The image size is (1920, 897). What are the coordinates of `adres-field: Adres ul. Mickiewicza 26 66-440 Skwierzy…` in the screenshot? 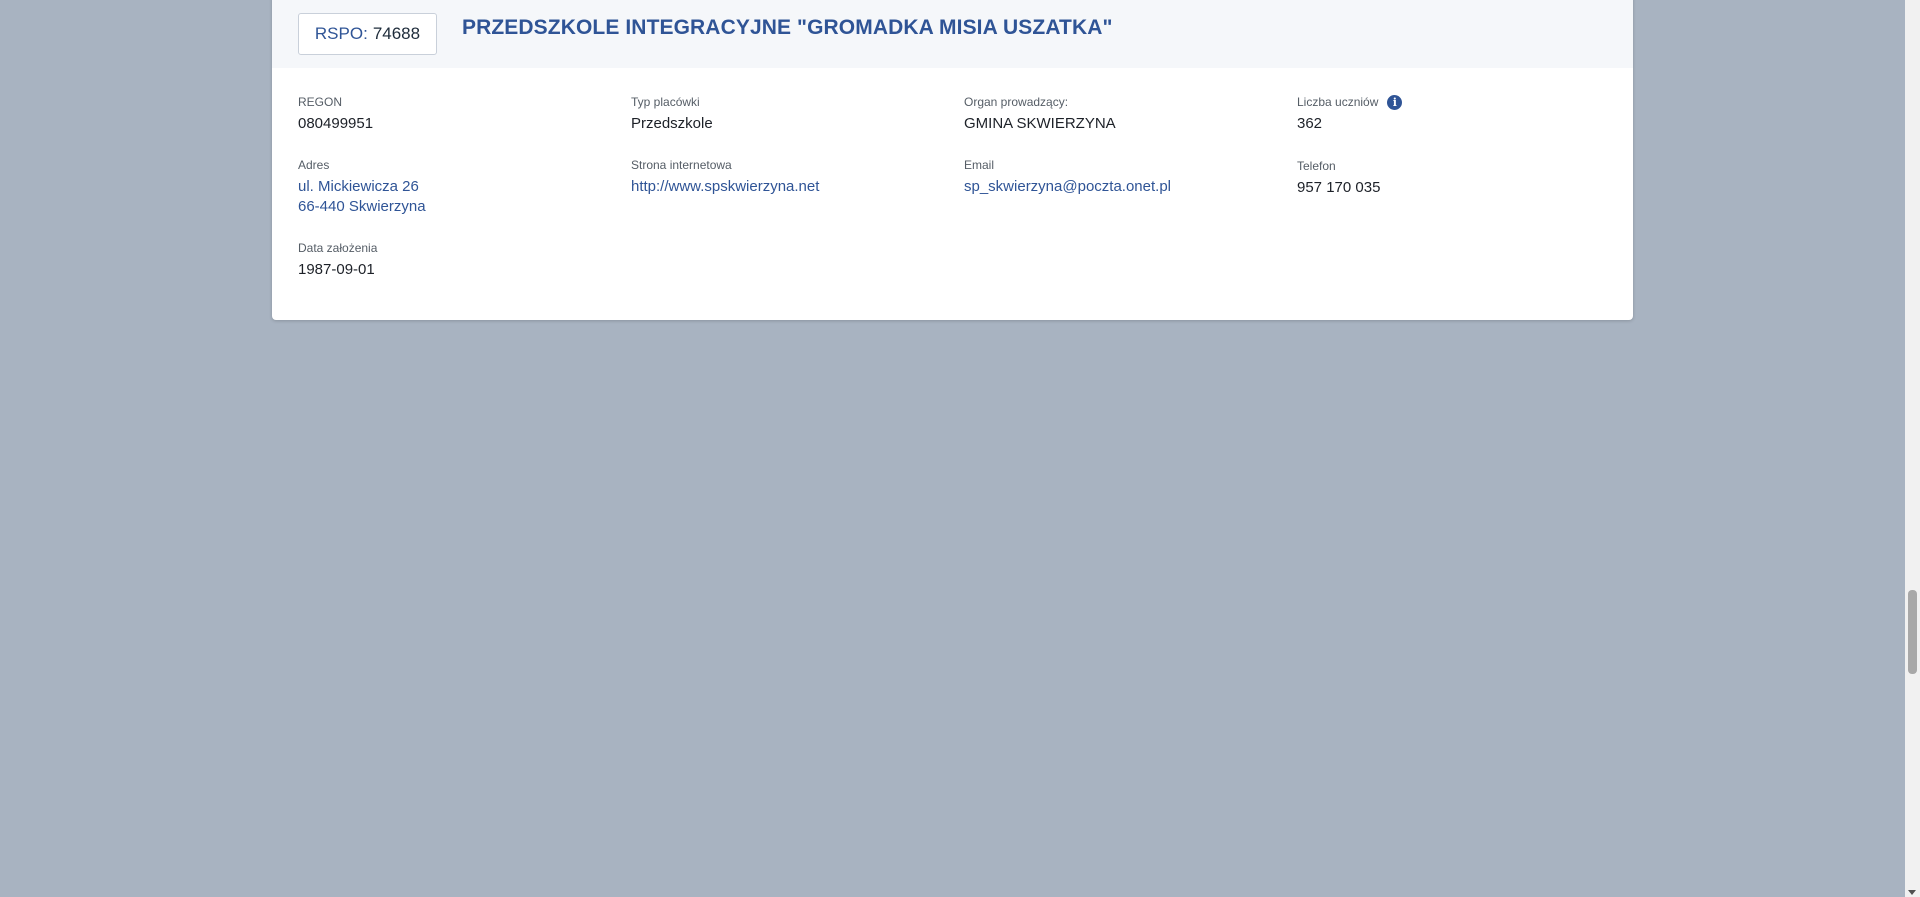 It's located at (362, 186).